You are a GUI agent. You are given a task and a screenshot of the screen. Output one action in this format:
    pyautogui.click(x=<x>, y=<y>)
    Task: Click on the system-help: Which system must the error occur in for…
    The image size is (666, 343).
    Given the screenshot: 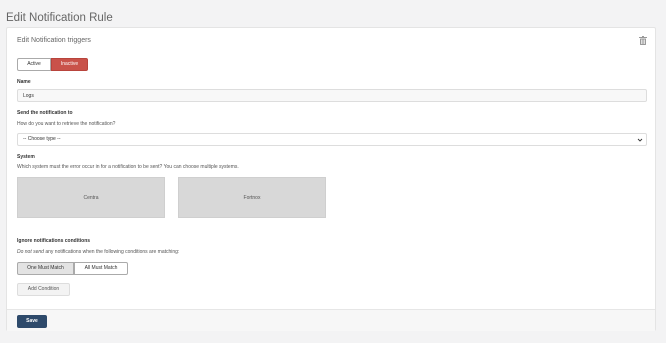 What is the action you would take?
    pyautogui.click(x=128, y=167)
    